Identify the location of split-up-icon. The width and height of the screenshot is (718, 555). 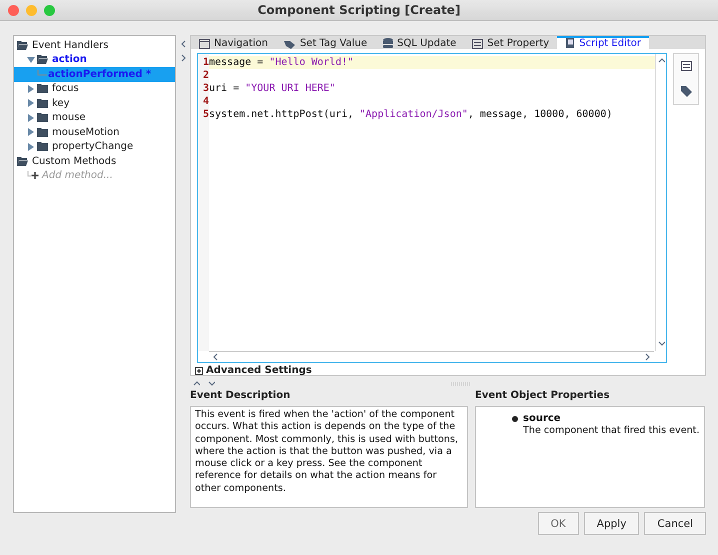
(196, 384).